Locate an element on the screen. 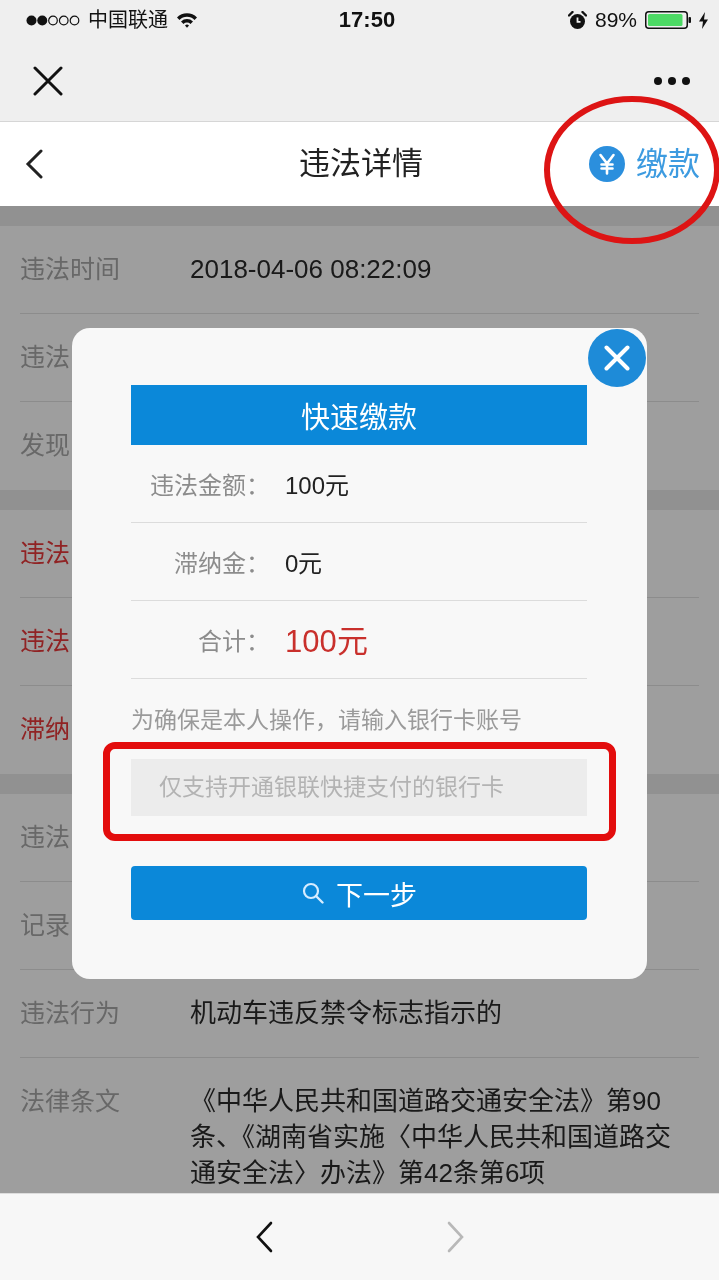 The width and height of the screenshot is (719, 1280). dialog-close-button is located at coordinates (617, 358).